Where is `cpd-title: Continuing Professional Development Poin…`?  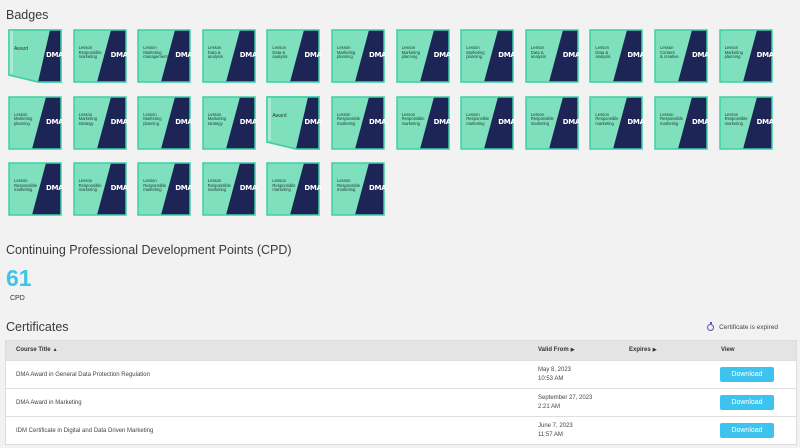 cpd-title: Continuing Professional Development Poin… is located at coordinates (149, 250).